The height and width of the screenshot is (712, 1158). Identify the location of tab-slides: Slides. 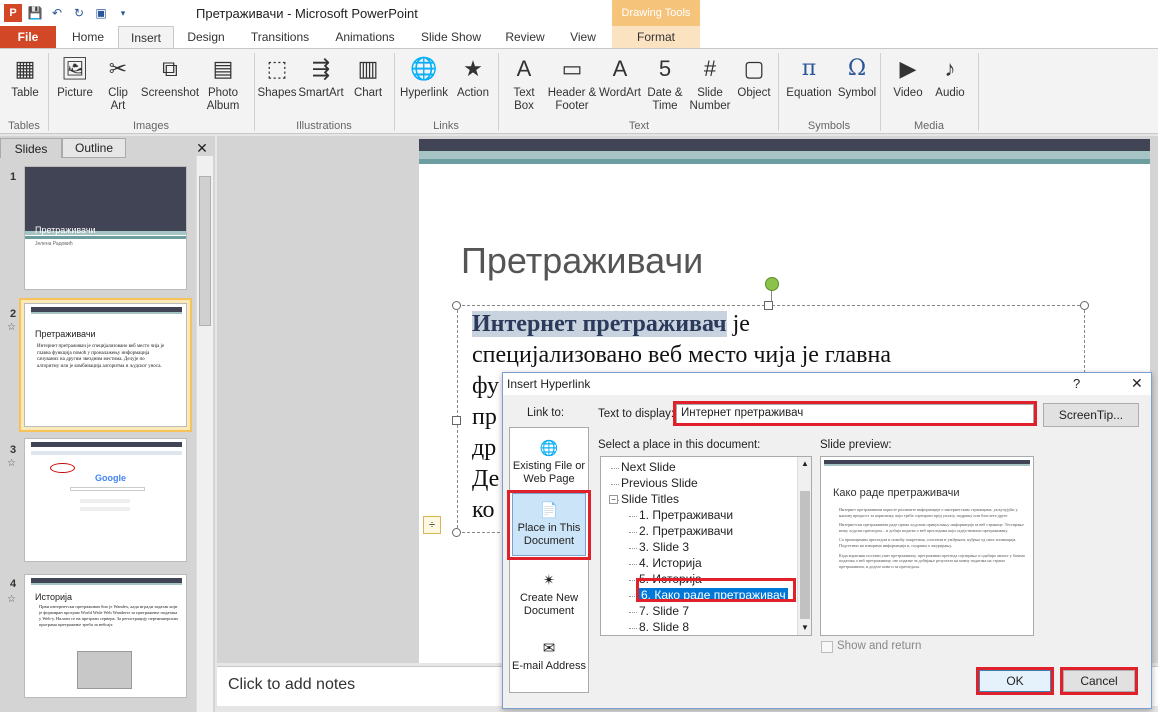
(31, 148).